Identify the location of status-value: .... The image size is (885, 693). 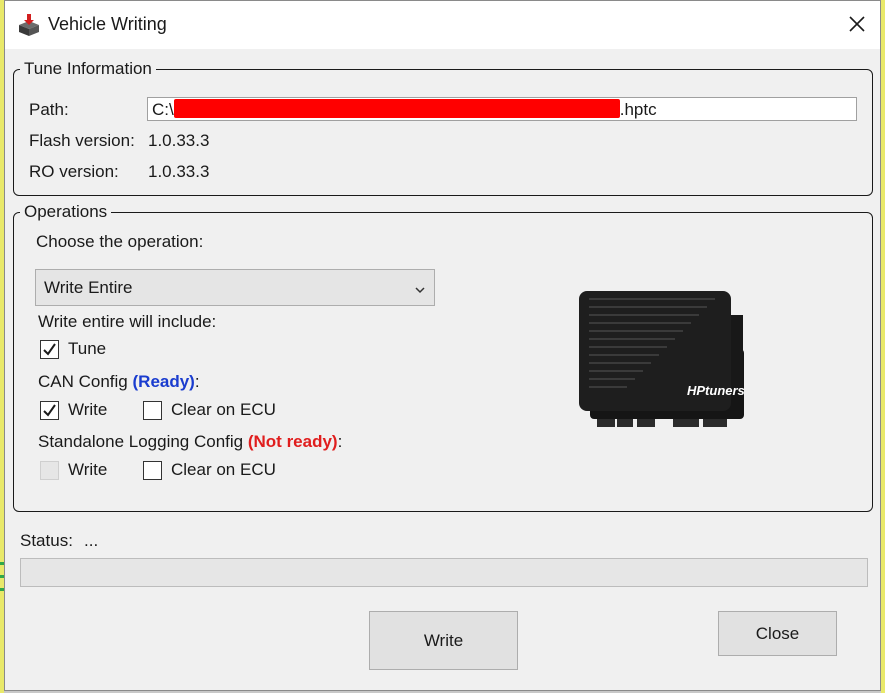
(91, 540).